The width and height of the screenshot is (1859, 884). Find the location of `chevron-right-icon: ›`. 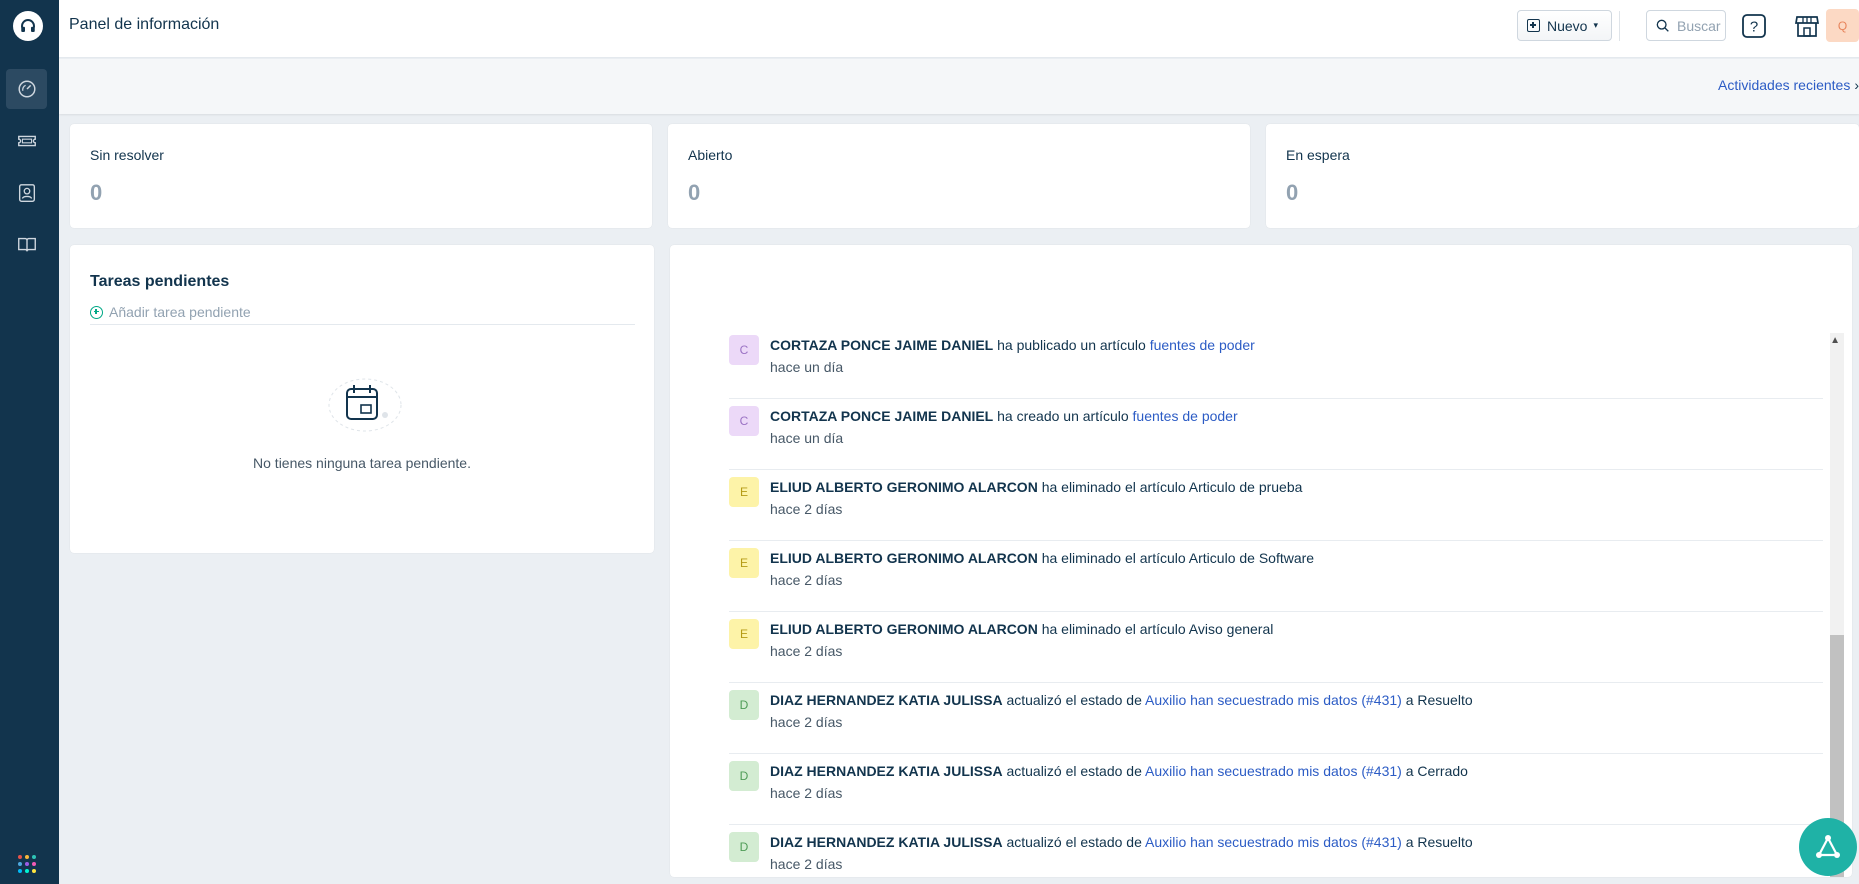

chevron-right-icon: › is located at coordinates (1856, 85).